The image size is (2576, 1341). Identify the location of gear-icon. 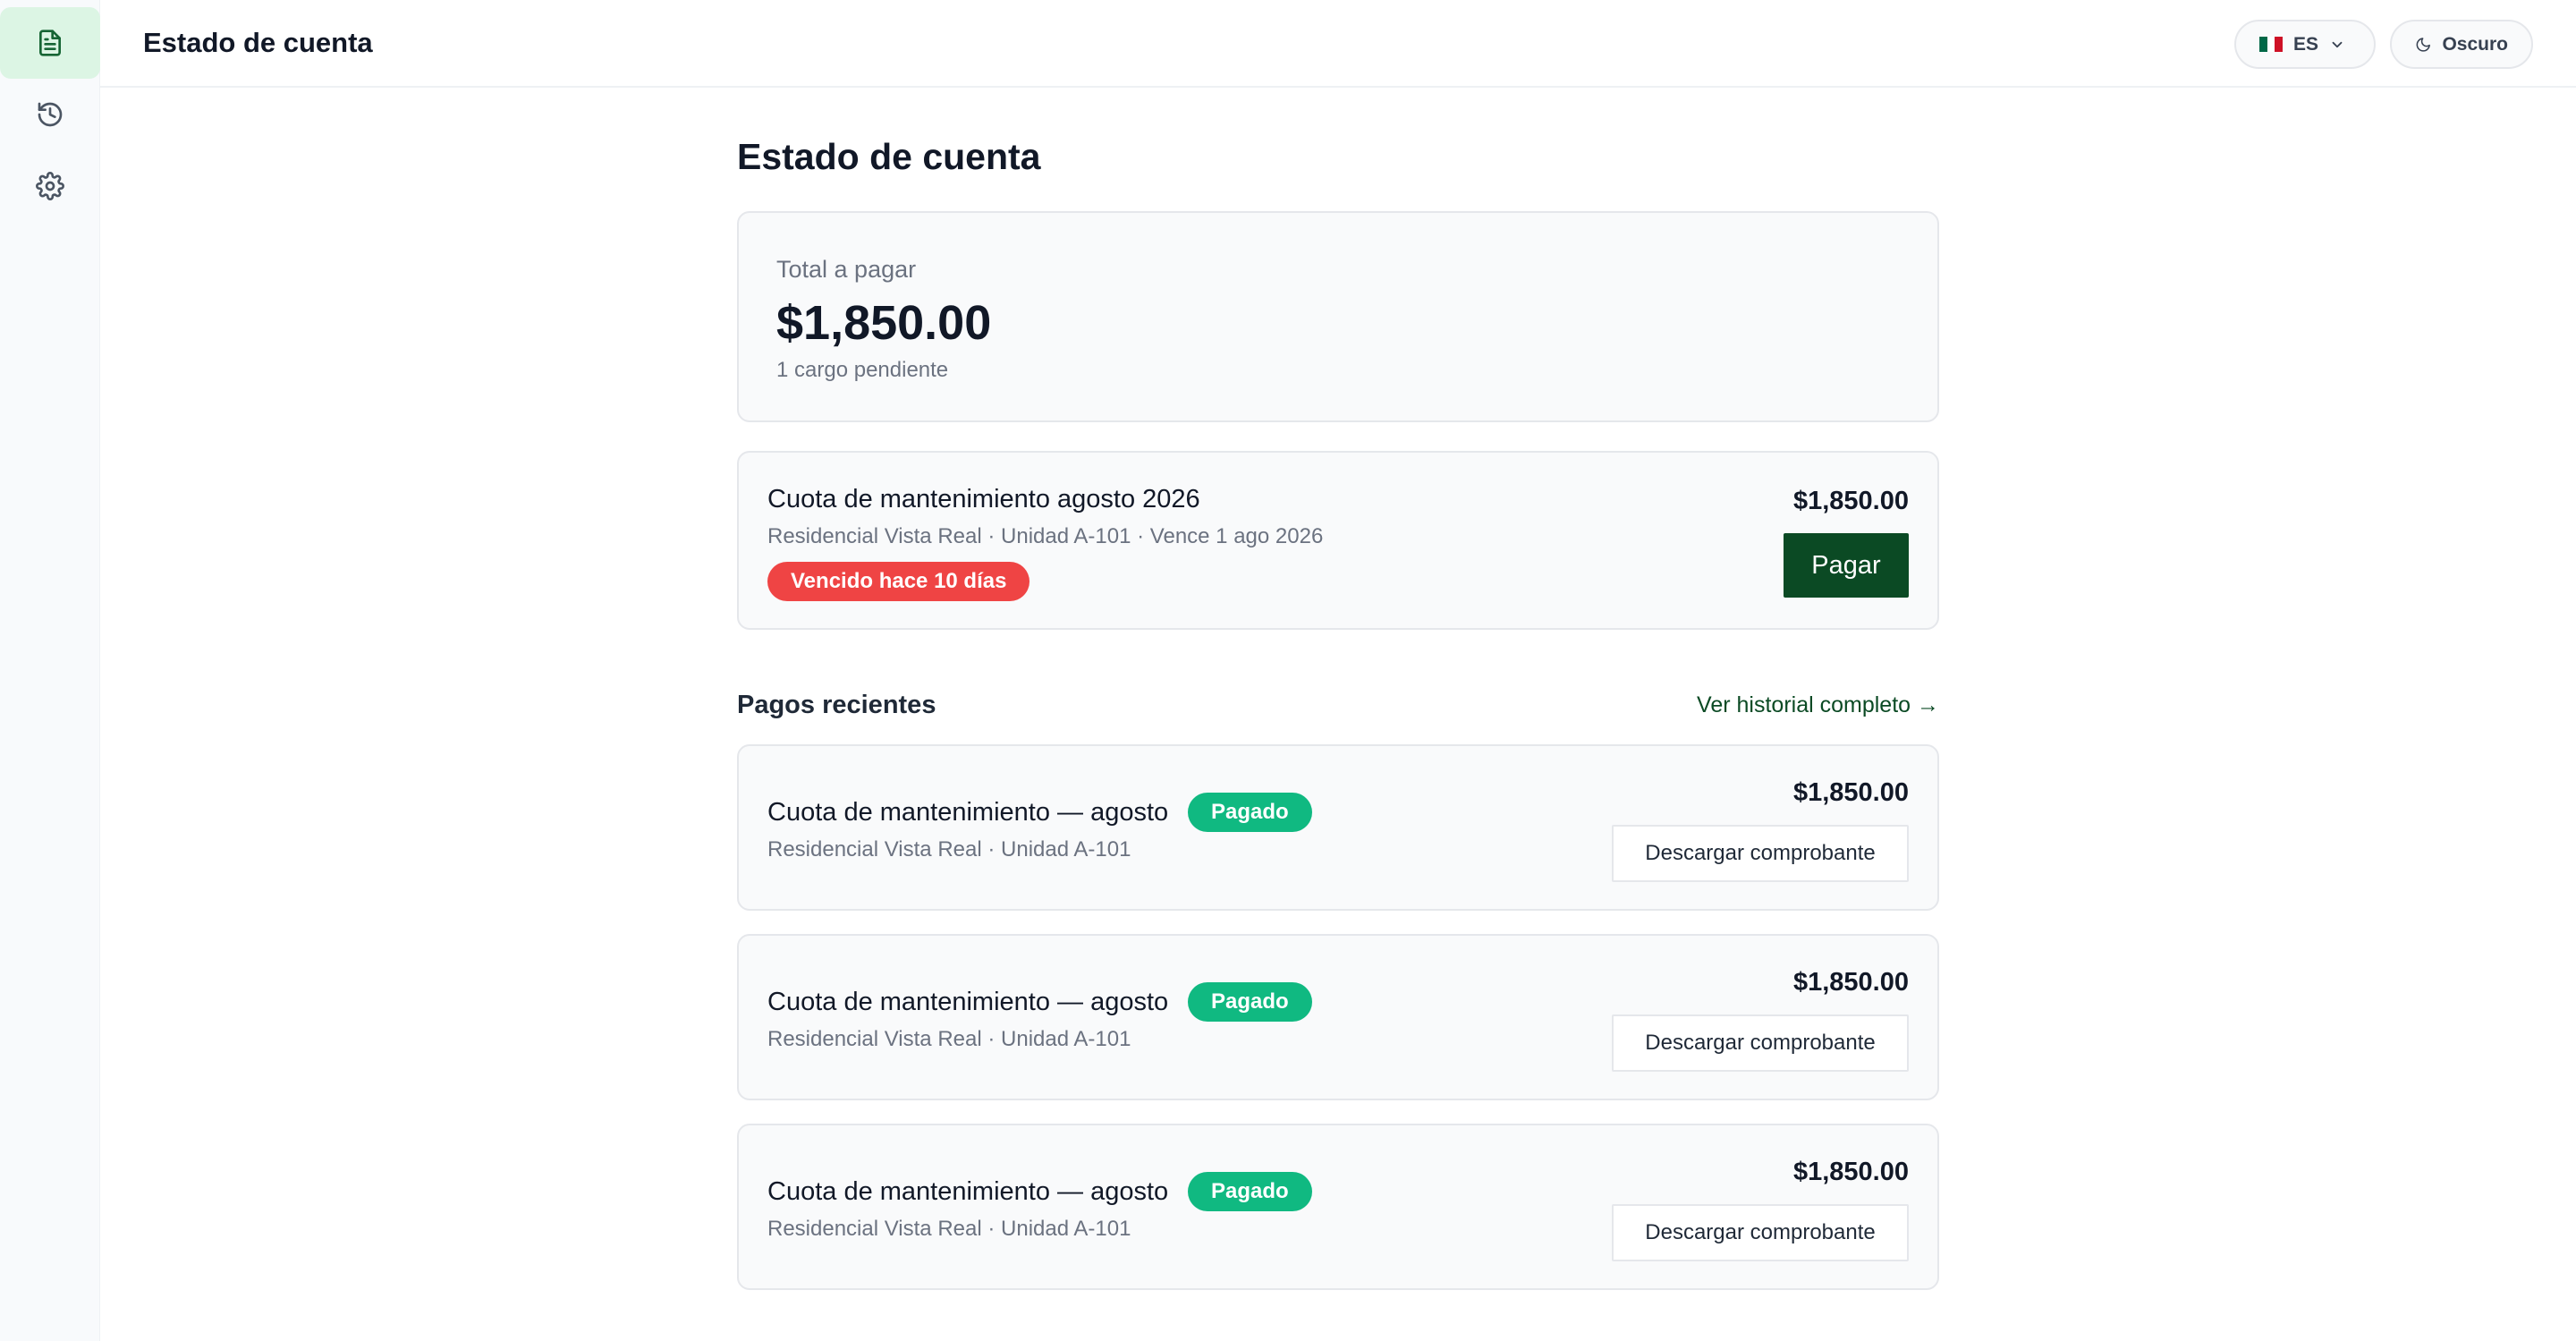
(50, 186).